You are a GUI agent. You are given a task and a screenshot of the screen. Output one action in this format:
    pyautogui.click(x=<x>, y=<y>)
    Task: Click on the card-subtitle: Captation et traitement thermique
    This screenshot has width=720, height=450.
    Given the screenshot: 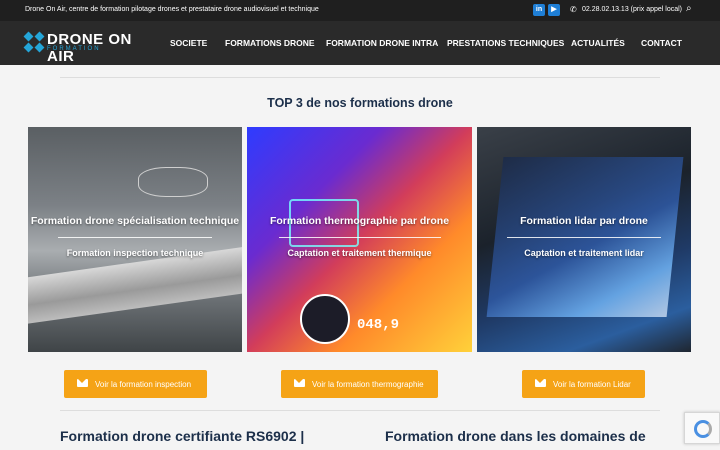 What is the action you would take?
    pyautogui.click(x=359, y=253)
    